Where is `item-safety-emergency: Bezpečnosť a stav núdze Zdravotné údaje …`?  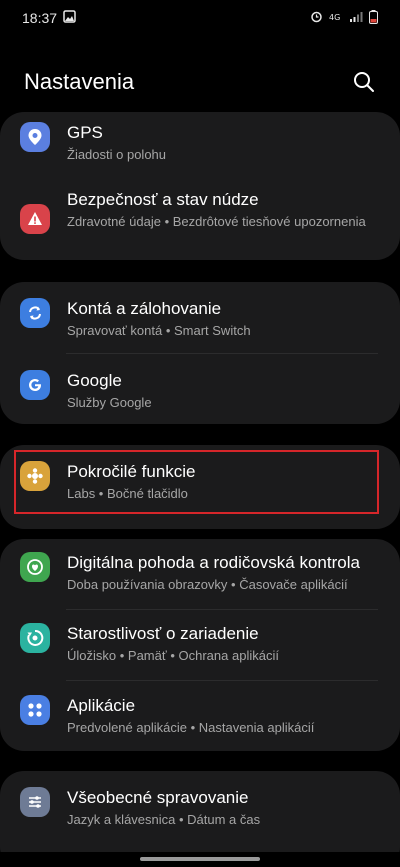
item-safety-emergency: Bezpečnosť a stav núdze Zdravotné údaje … is located at coordinates (200, 211).